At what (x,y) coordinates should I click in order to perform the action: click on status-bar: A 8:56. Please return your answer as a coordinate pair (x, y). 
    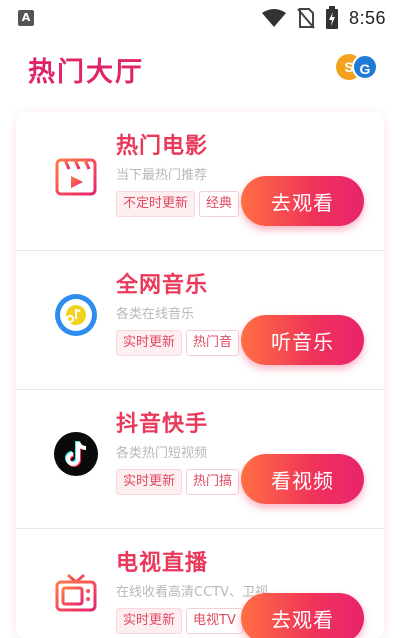
    Looking at the image, I should click on (200, 18).